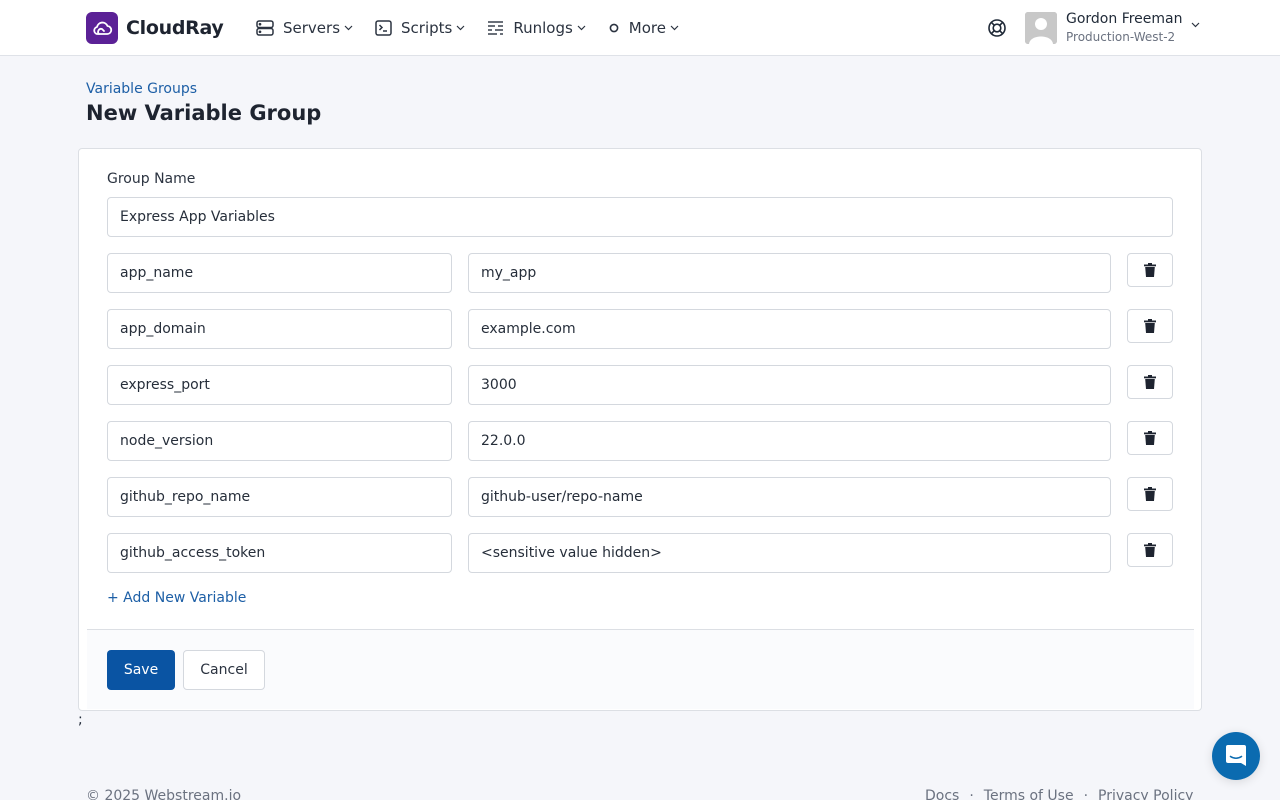 Image resolution: width=1280 pixels, height=800 pixels. What do you see at coordinates (647, 28) in the screenshot?
I see `nav-more-label: More` at bounding box center [647, 28].